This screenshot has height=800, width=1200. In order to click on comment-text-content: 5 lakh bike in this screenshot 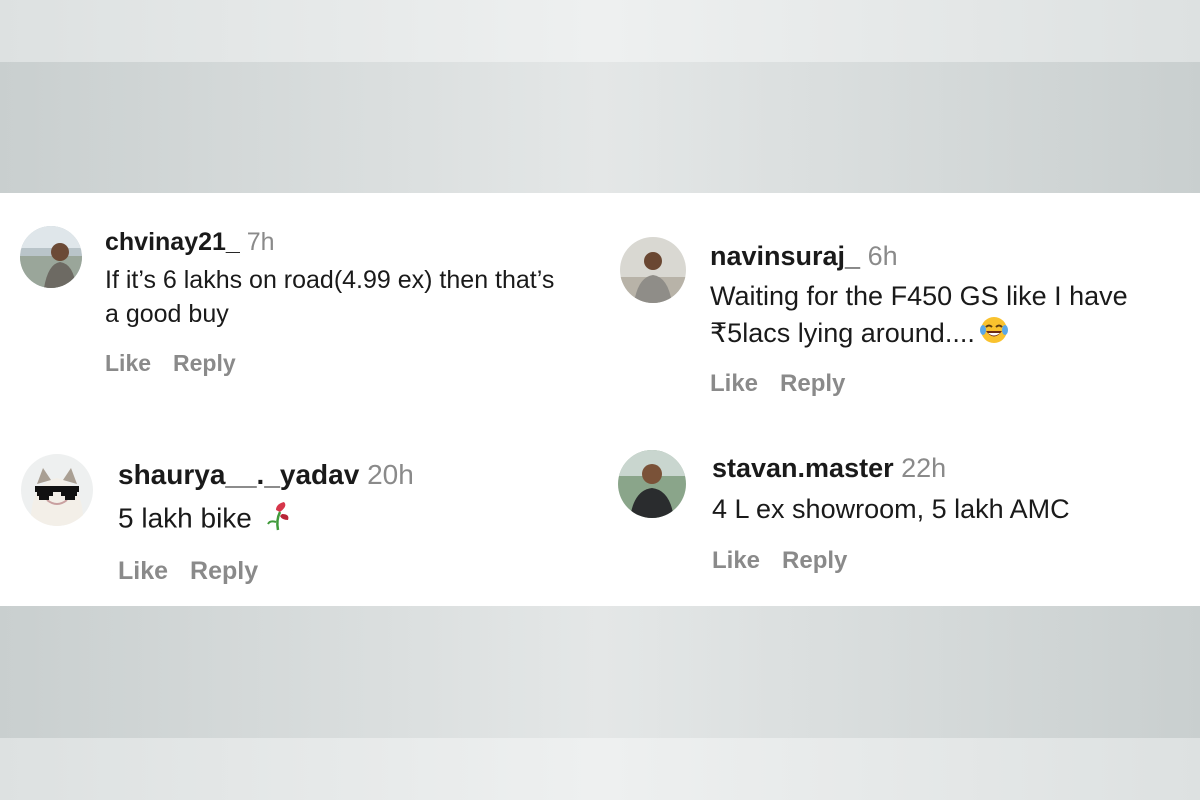, I will do `click(185, 518)`.